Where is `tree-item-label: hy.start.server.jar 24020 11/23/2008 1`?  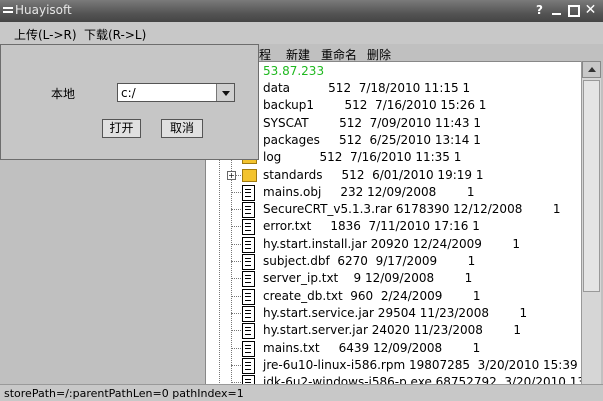
tree-item-label: hy.start.server.jar 24020 11/23/2008 1 is located at coordinates (392, 330).